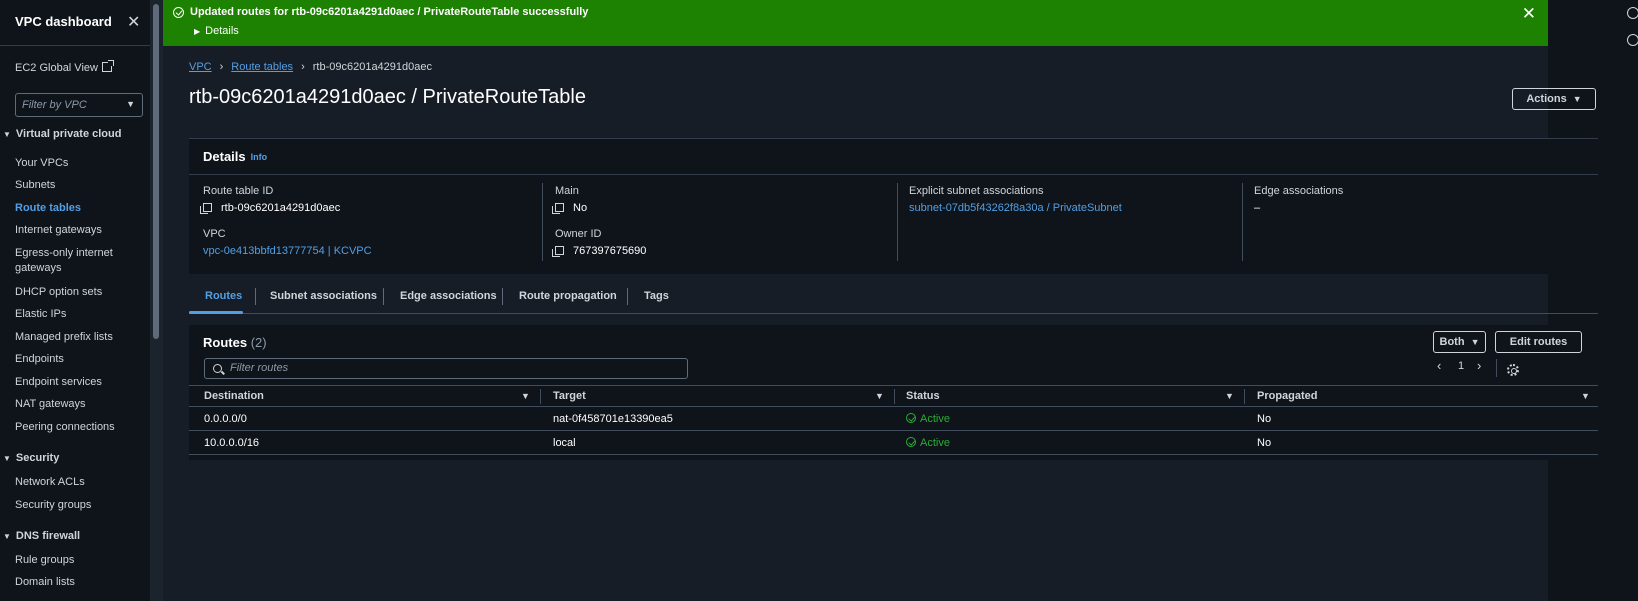 This screenshot has width=1638, height=601. What do you see at coordinates (287, 251) in the screenshot?
I see `vpc-link: vpc-0e413bbfd13777754 | KCVPC` at bounding box center [287, 251].